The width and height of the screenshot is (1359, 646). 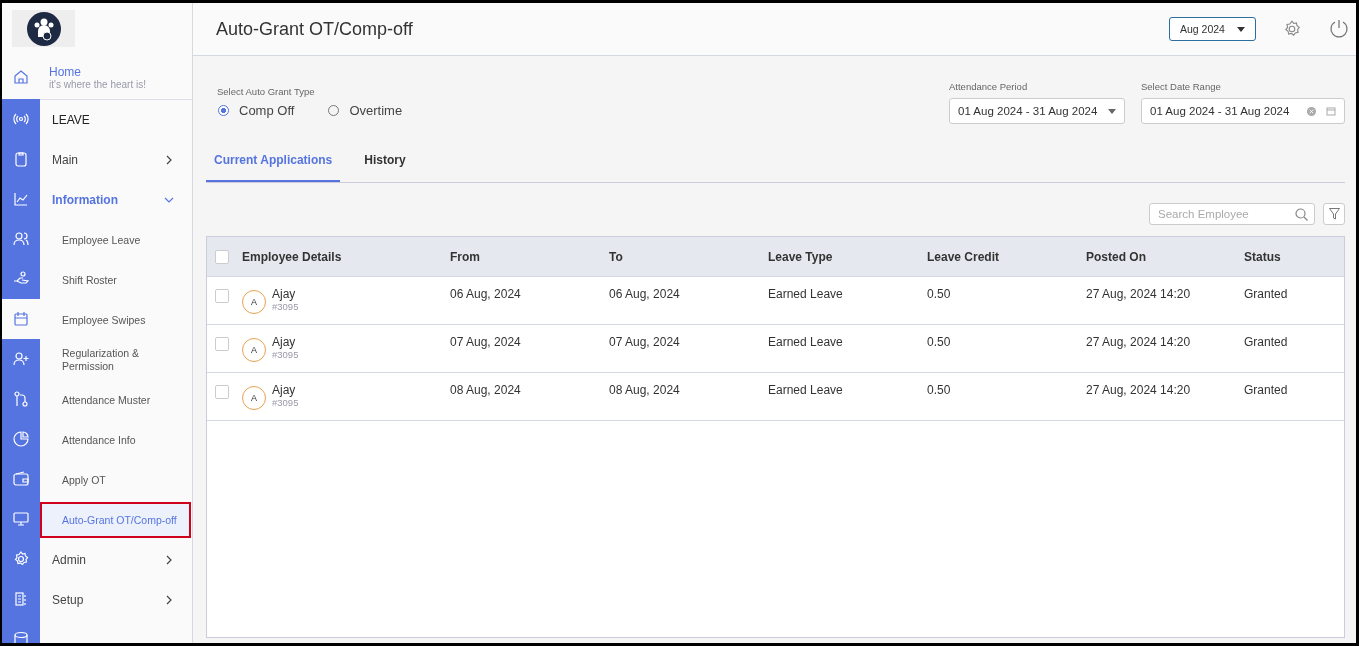 What do you see at coordinates (115, 520) in the screenshot?
I see `nav-item: Auto-Grant OT/Comp-off` at bounding box center [115, 520].